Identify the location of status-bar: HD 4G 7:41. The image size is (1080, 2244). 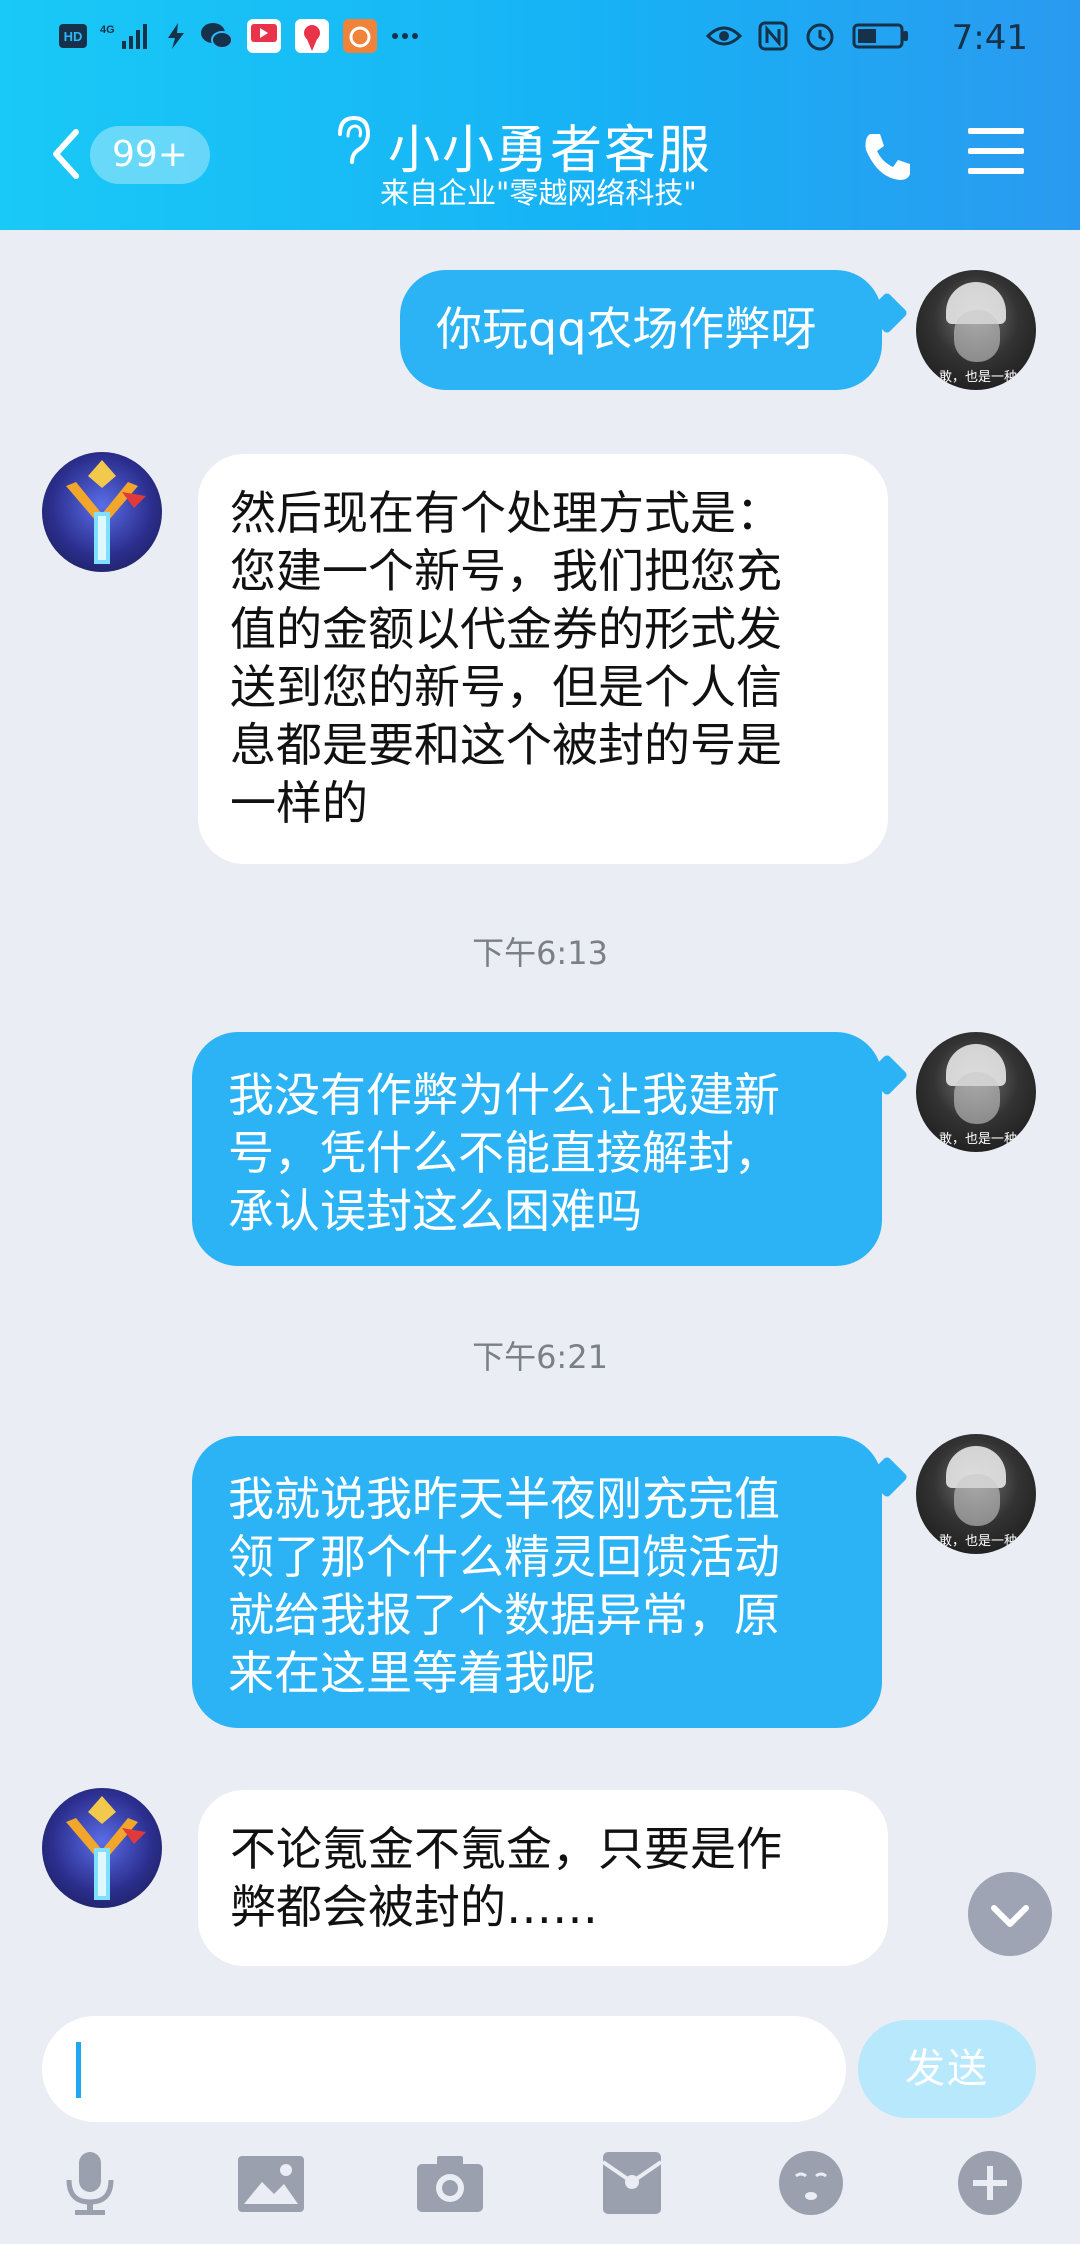
(540, 40).